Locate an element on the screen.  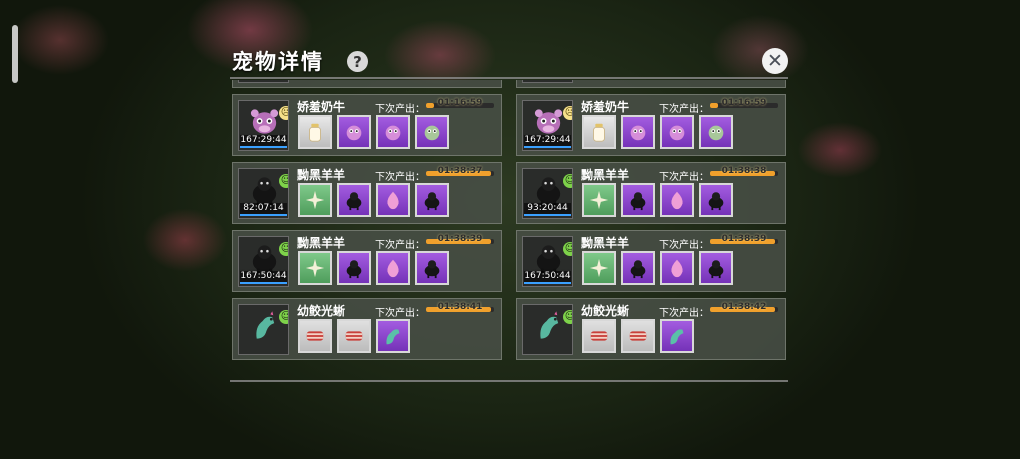
output-countdown: 01:38:42 is located at coordinates (744, 307).